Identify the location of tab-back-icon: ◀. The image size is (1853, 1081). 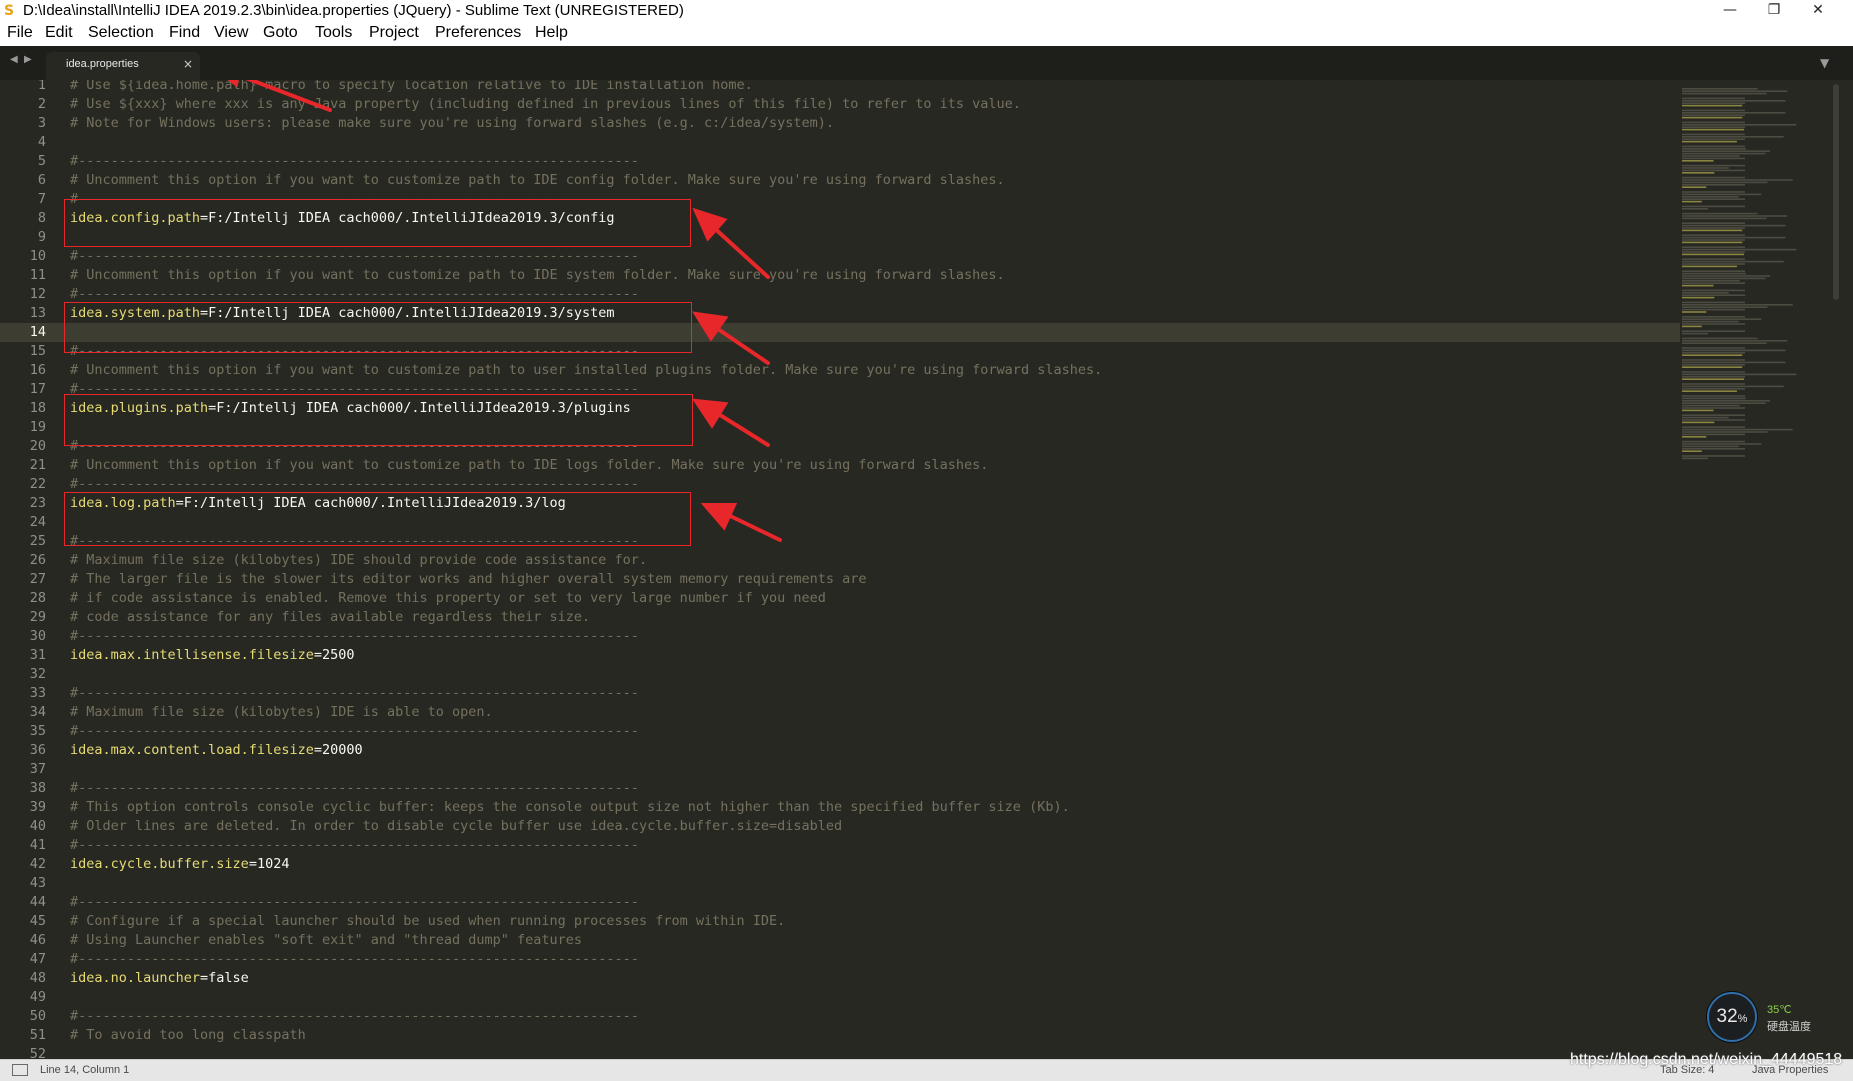
(14, 59).